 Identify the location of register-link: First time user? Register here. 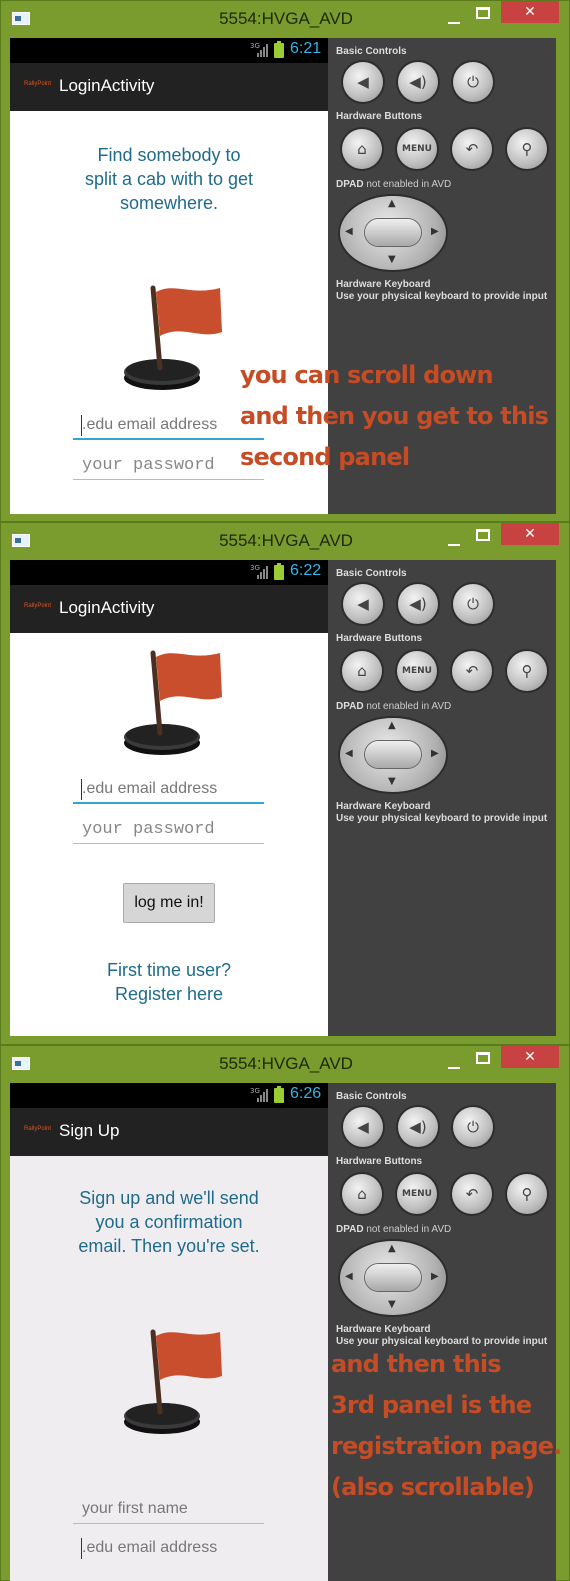
(169, 982).